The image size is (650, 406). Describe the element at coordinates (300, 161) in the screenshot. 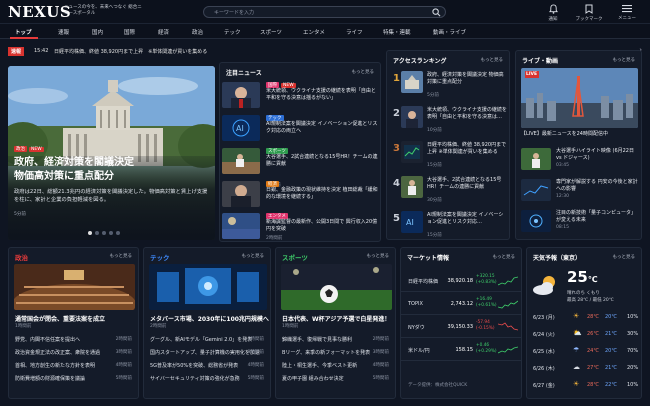

I see `news-item: スポーツ 大谷選手、2試合連続となる15号HR！チームの連勝に貢献` at that location.